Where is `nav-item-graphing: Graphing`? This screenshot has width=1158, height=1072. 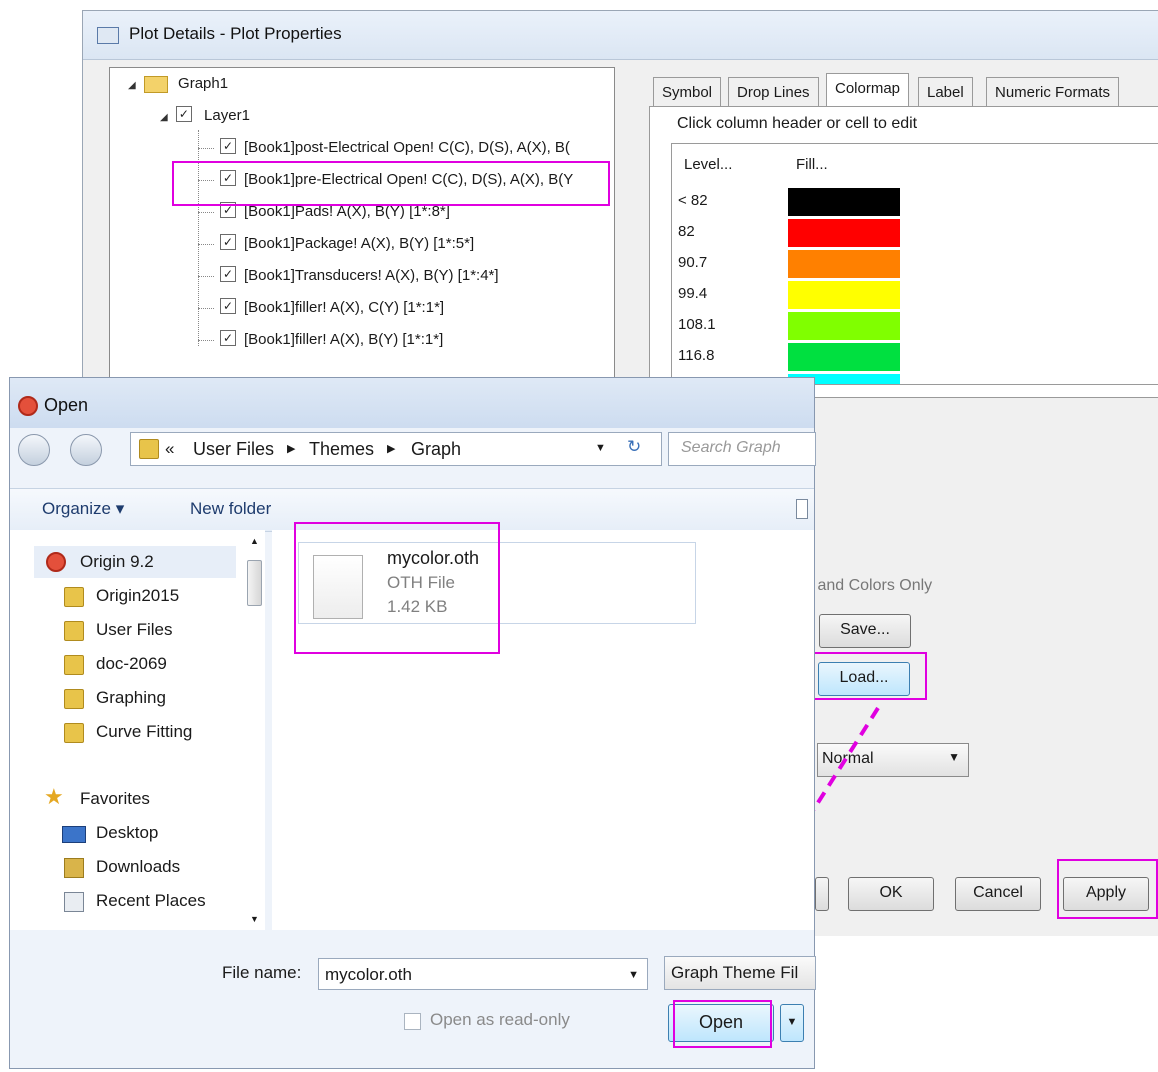
nav-item-graphing: Graphing is located at coordinates (131, 698).